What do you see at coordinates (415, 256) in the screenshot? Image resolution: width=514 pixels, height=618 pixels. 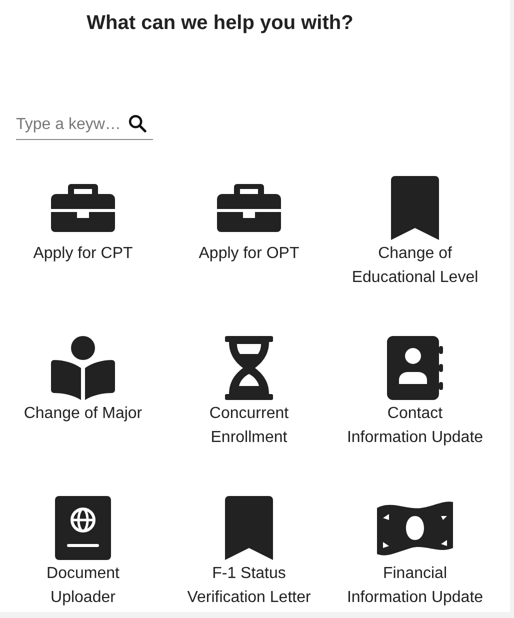 I see `service-link: Change of Educational Level` at bounding box center [415, 256].